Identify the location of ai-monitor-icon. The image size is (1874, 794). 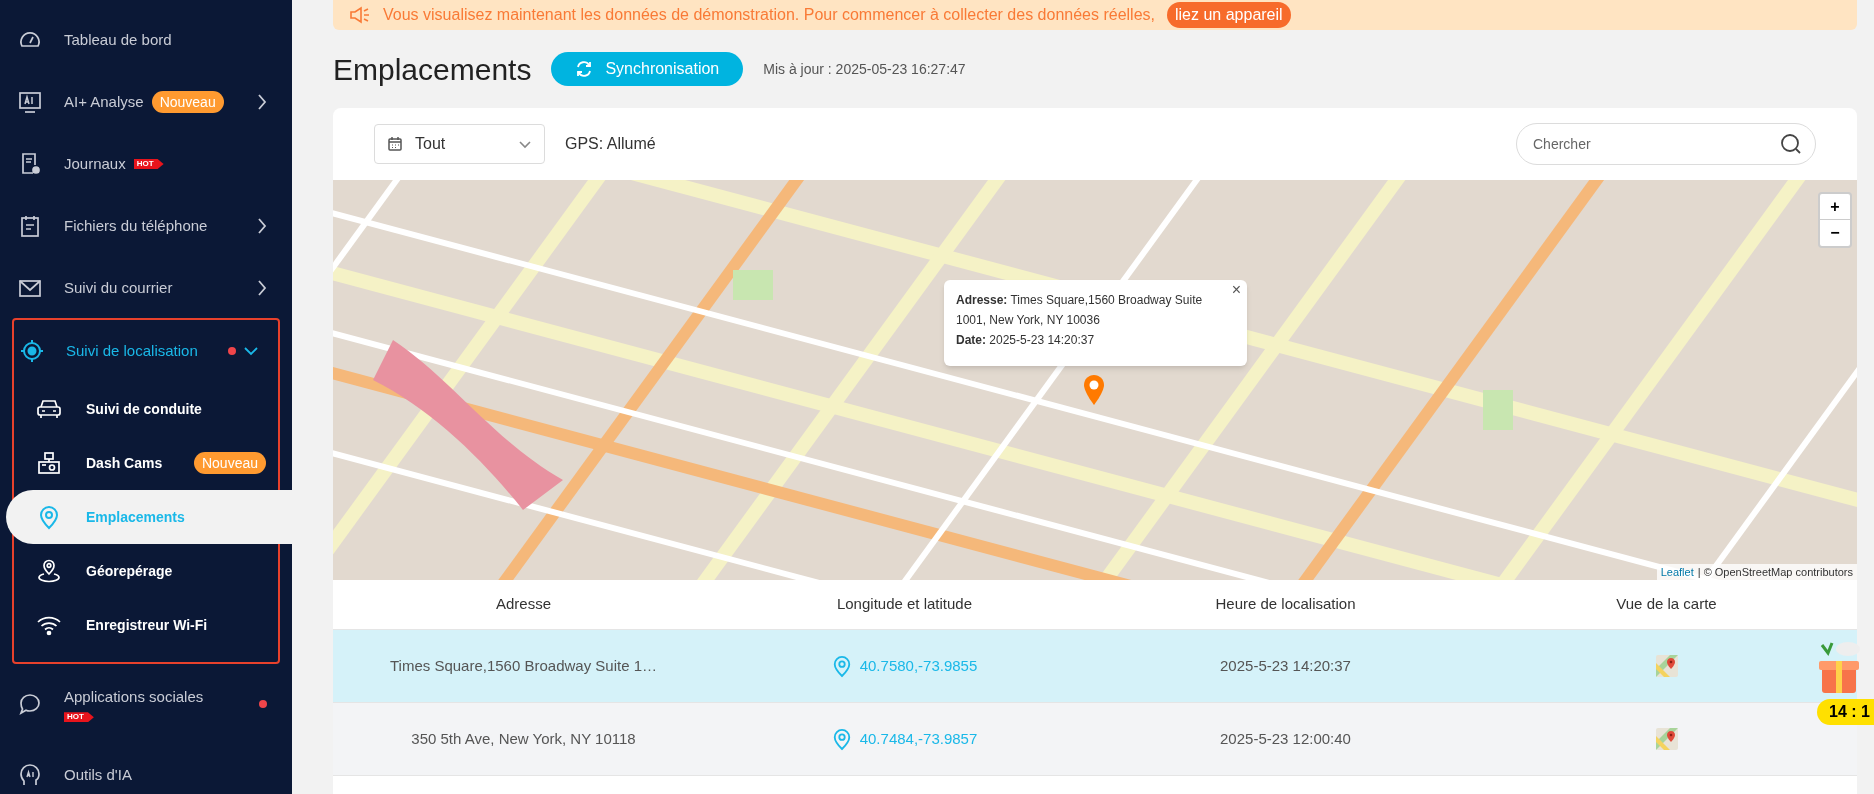
(30, 102).